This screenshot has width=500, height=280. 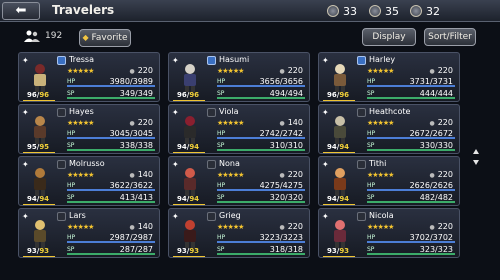 I want to click on guild-resource: 35, so click(x=384, y=11).